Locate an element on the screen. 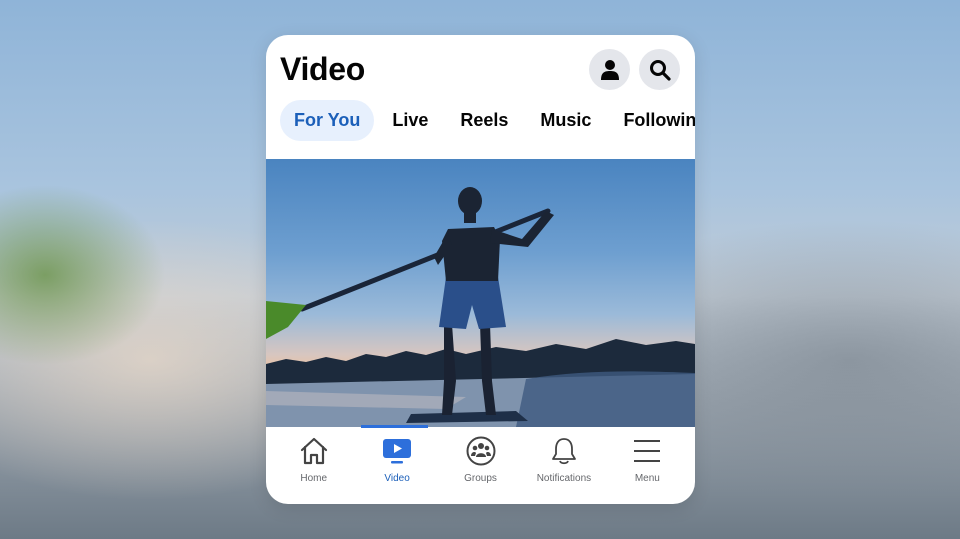 The image size is (960, 539). tab-bar: For You Live Reels Music Following is located at coordinates (487, 120).